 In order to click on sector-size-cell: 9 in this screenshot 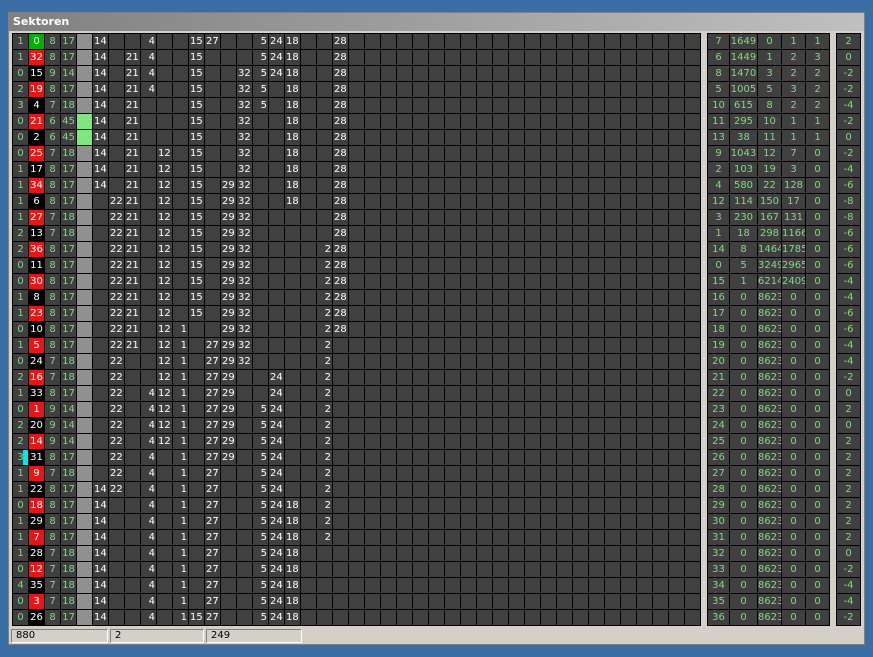, I will do `click(52, 441)`.